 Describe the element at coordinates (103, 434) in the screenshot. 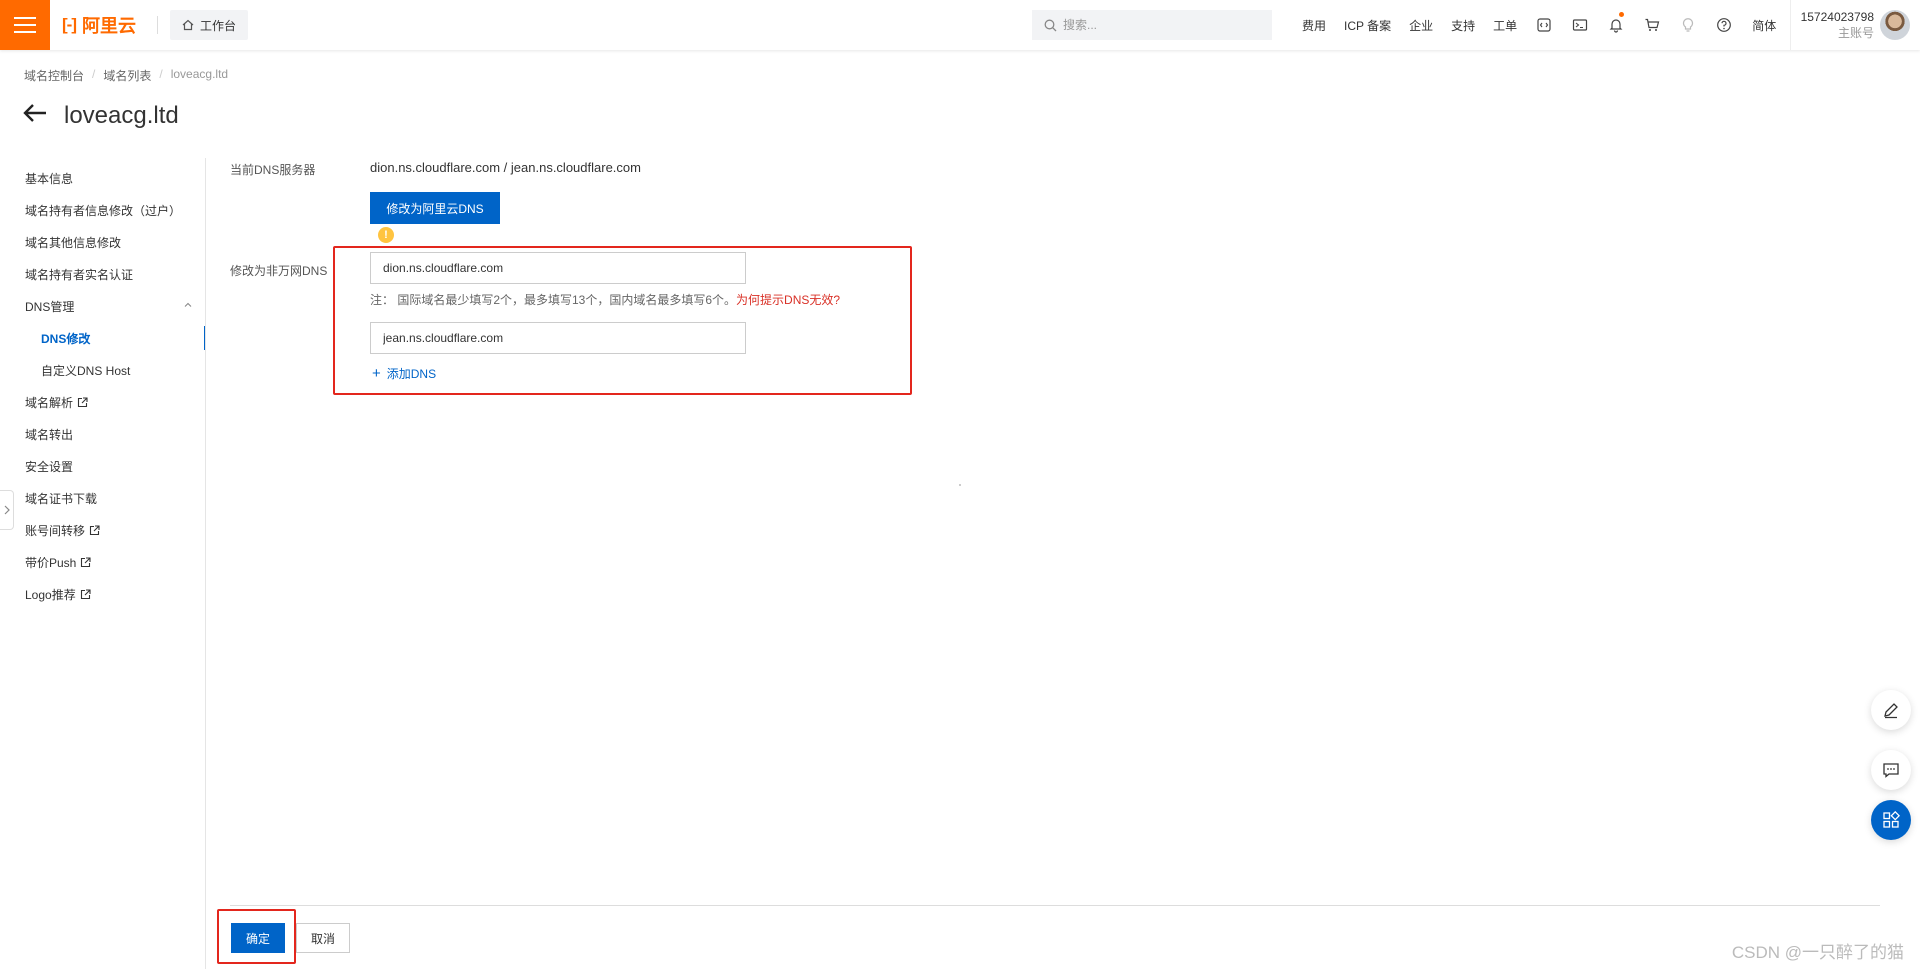

I see `sidebar-item-transfer-out: 域名转出` at that location.